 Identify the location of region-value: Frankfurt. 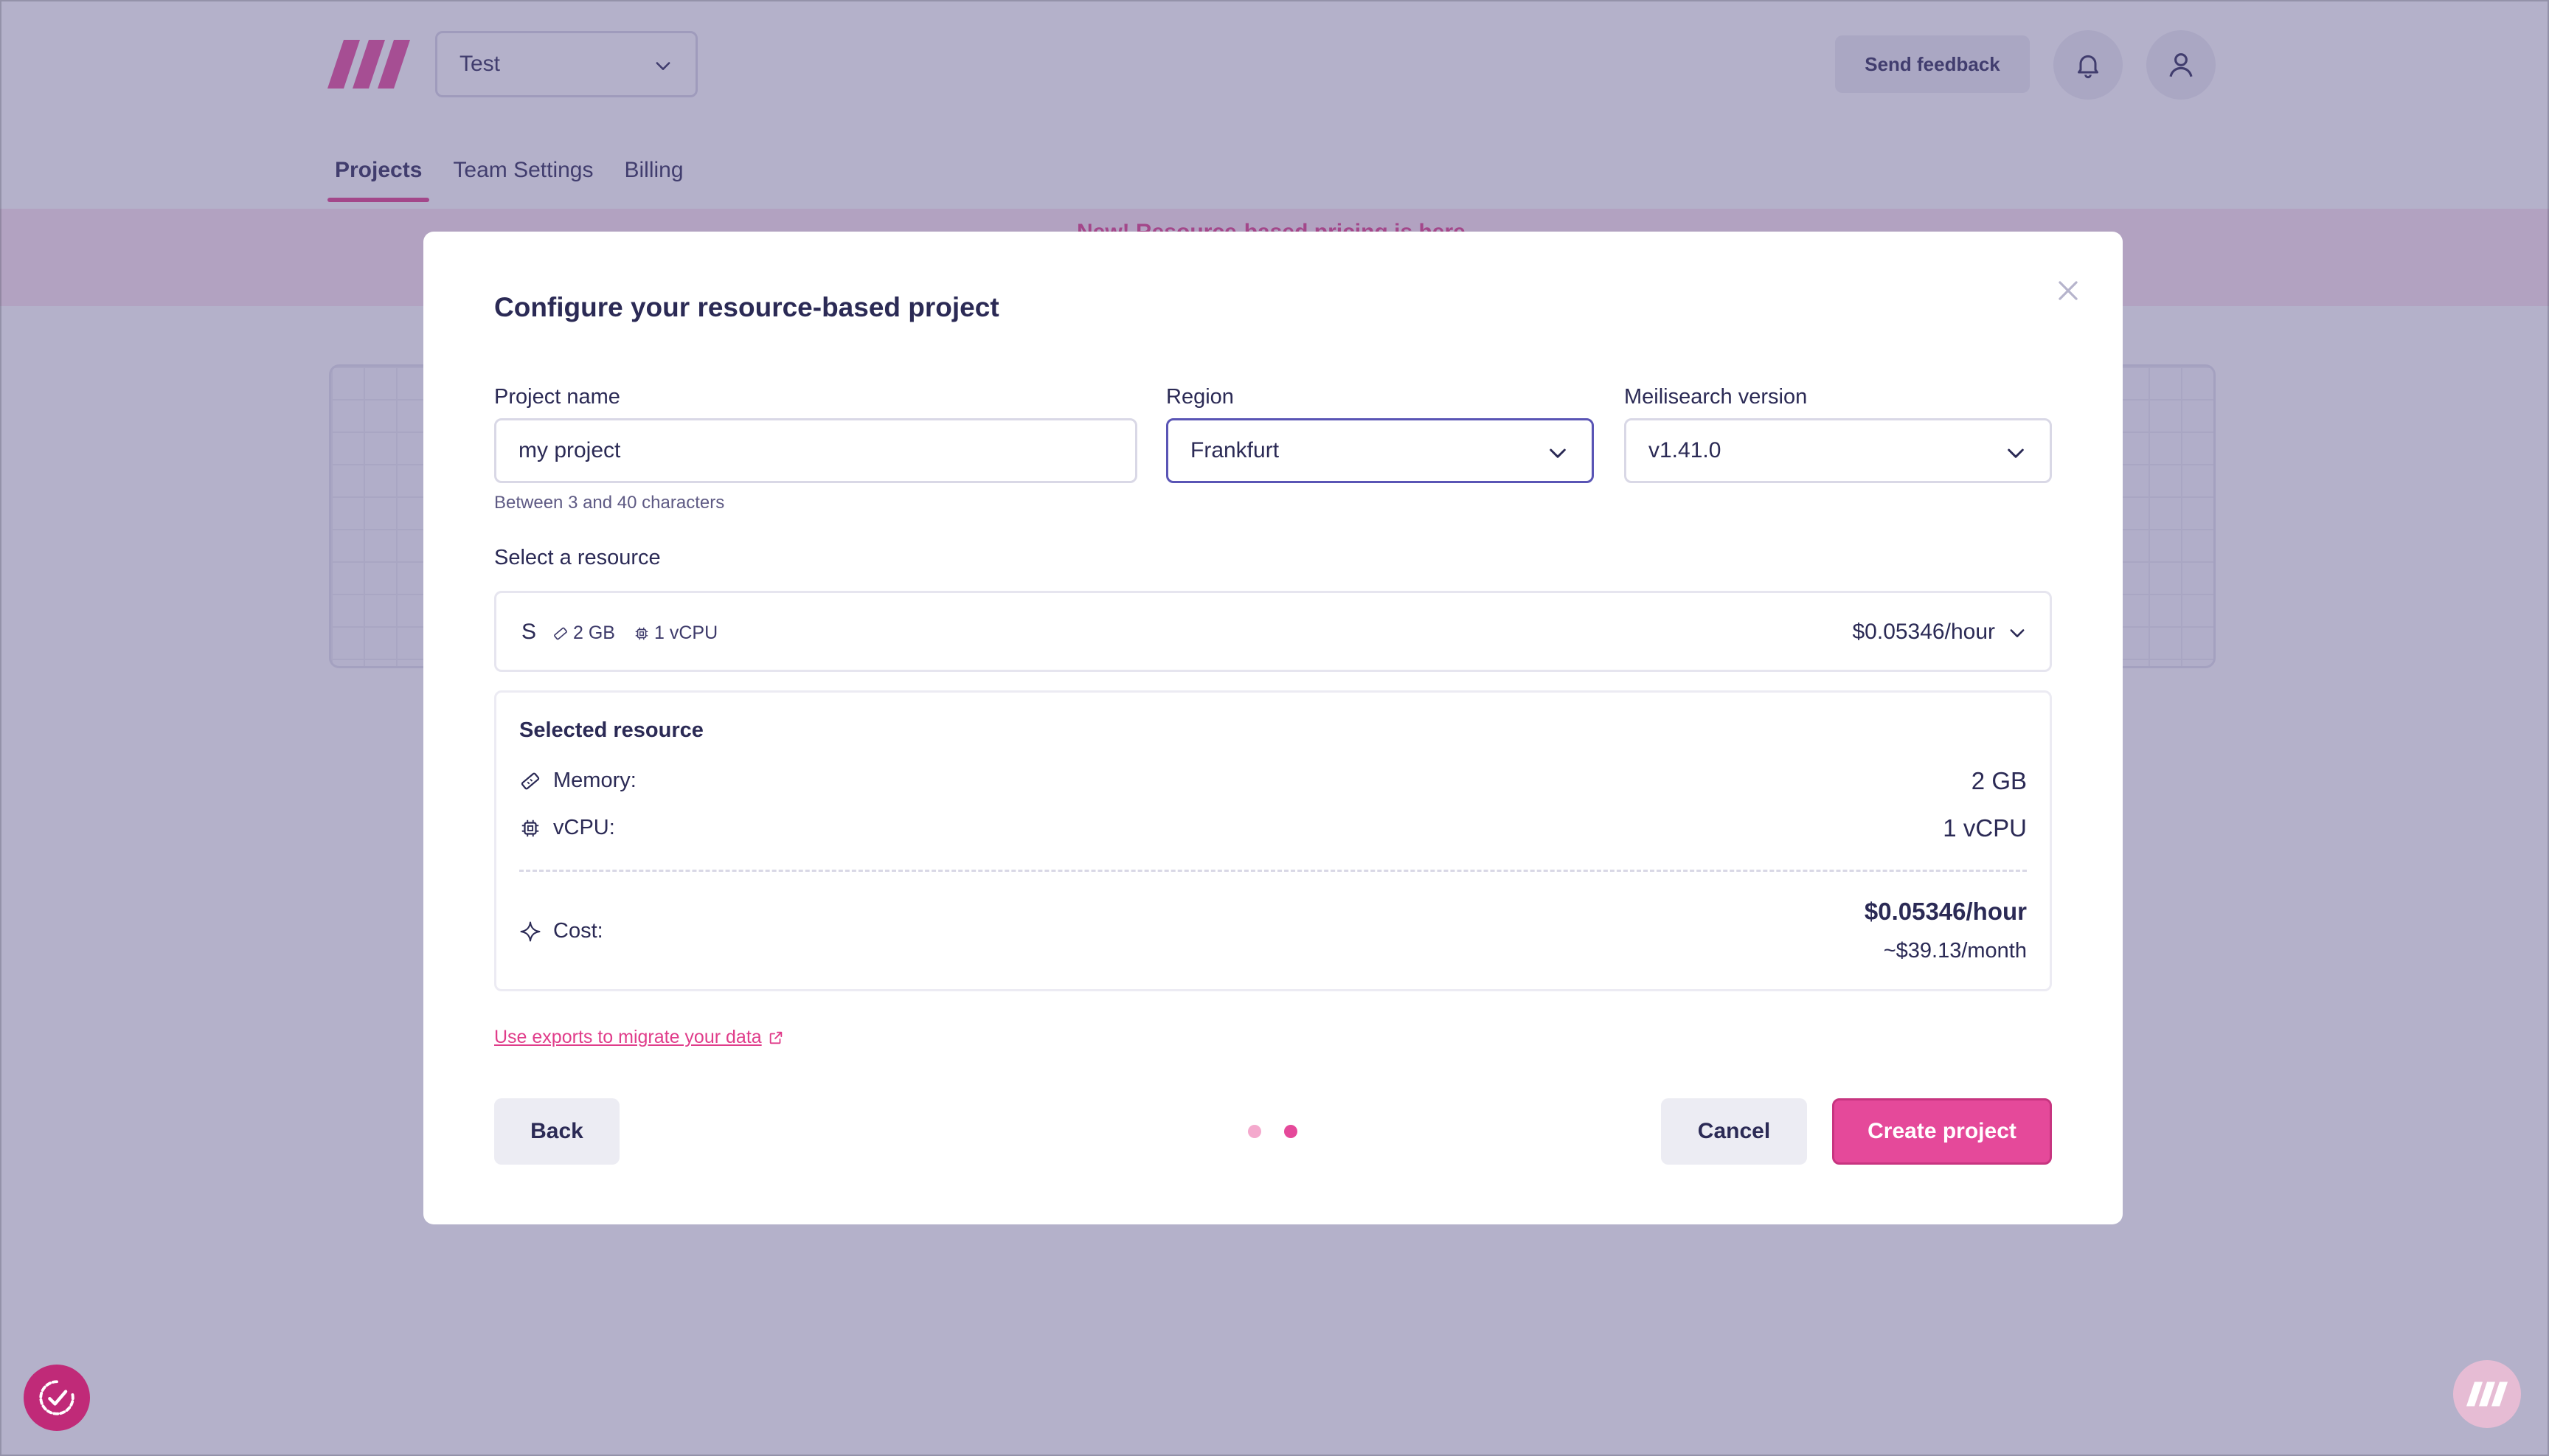
(1235, 450).